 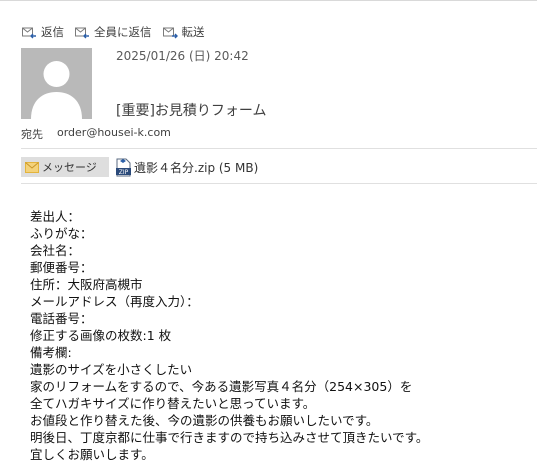 I want to click on to-label: 宛先, so click(x=32, y=134).